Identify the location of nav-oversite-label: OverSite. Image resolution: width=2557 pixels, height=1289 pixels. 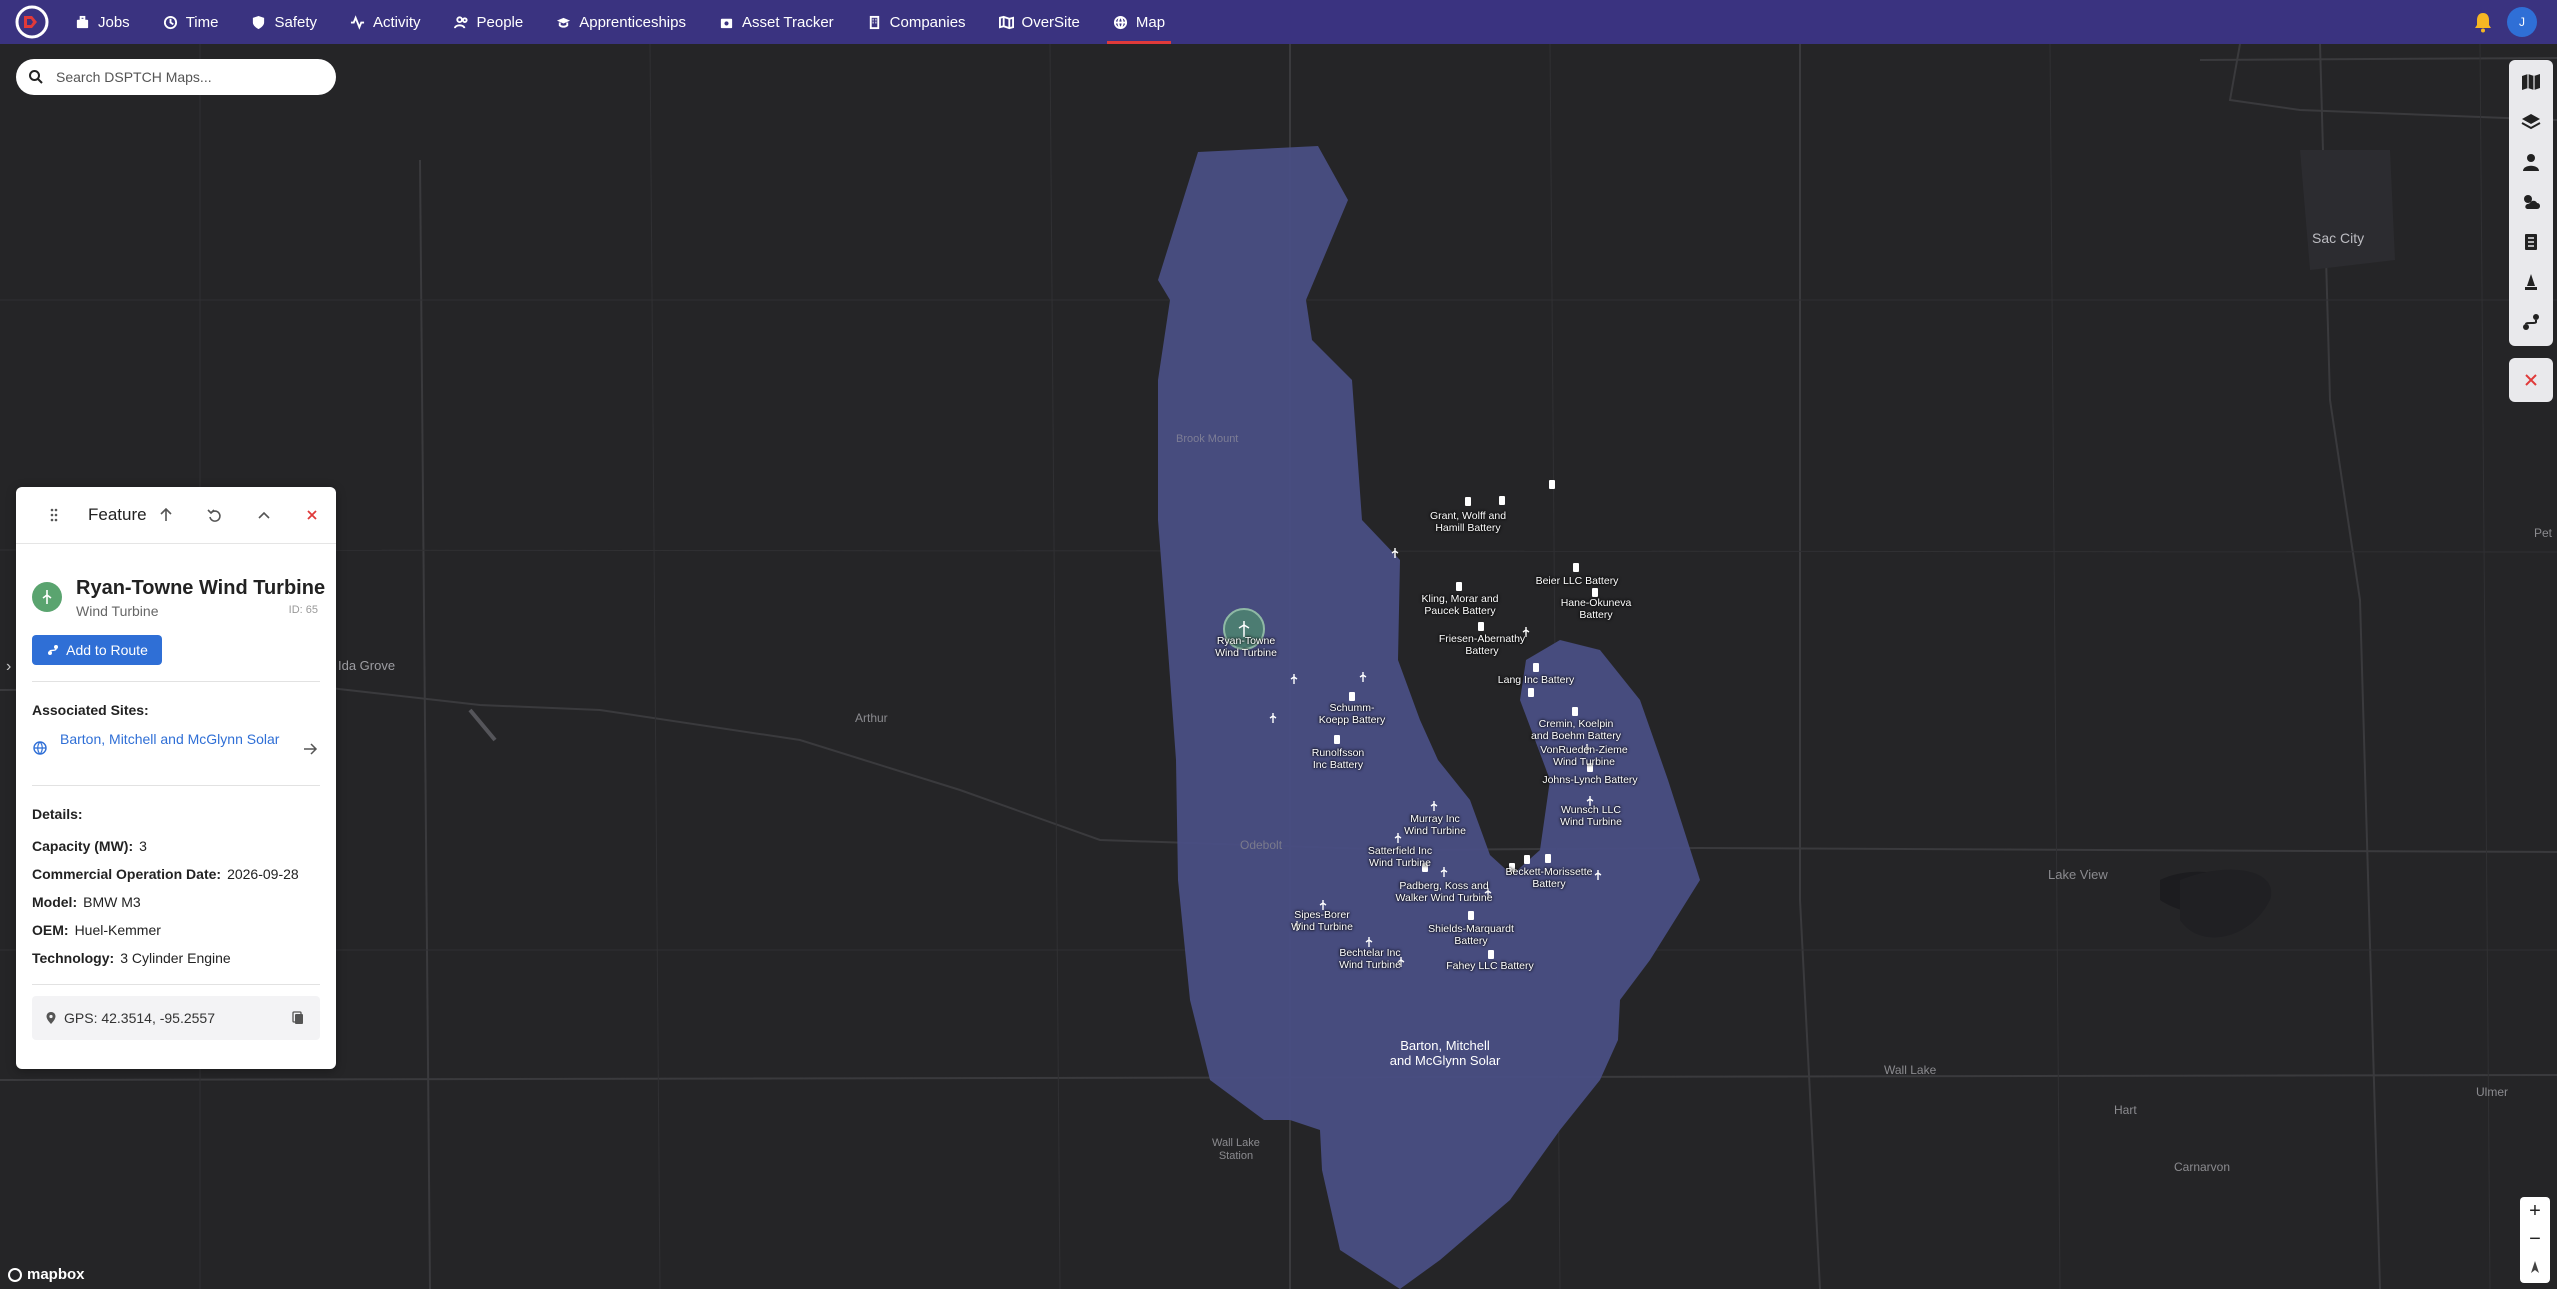
(1050, 22).